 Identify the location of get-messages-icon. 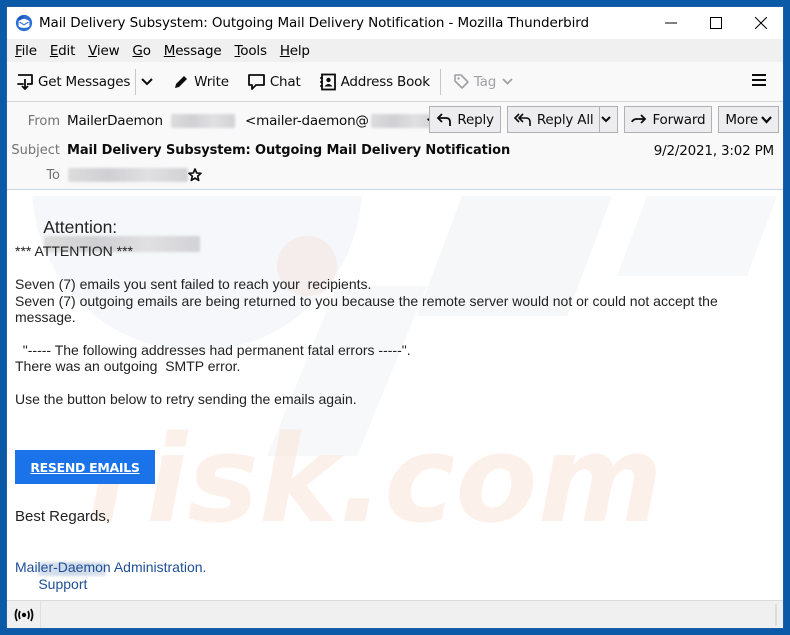
(25, 81).